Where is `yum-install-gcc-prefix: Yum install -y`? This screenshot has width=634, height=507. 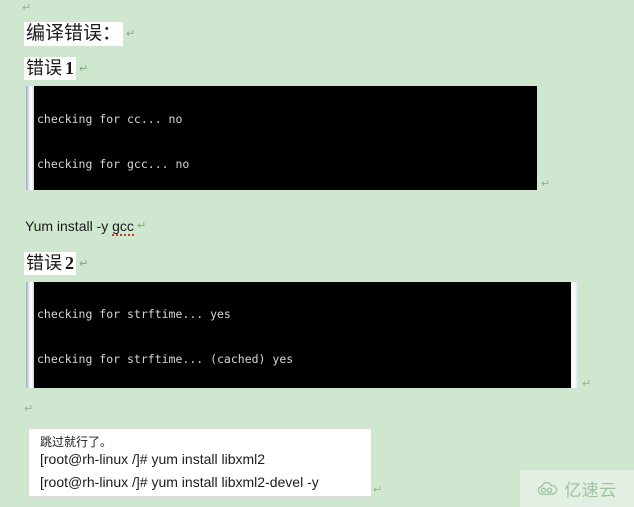
yum-install-gcc-prefix: Yum install -y is located at coordinates (69, 226).